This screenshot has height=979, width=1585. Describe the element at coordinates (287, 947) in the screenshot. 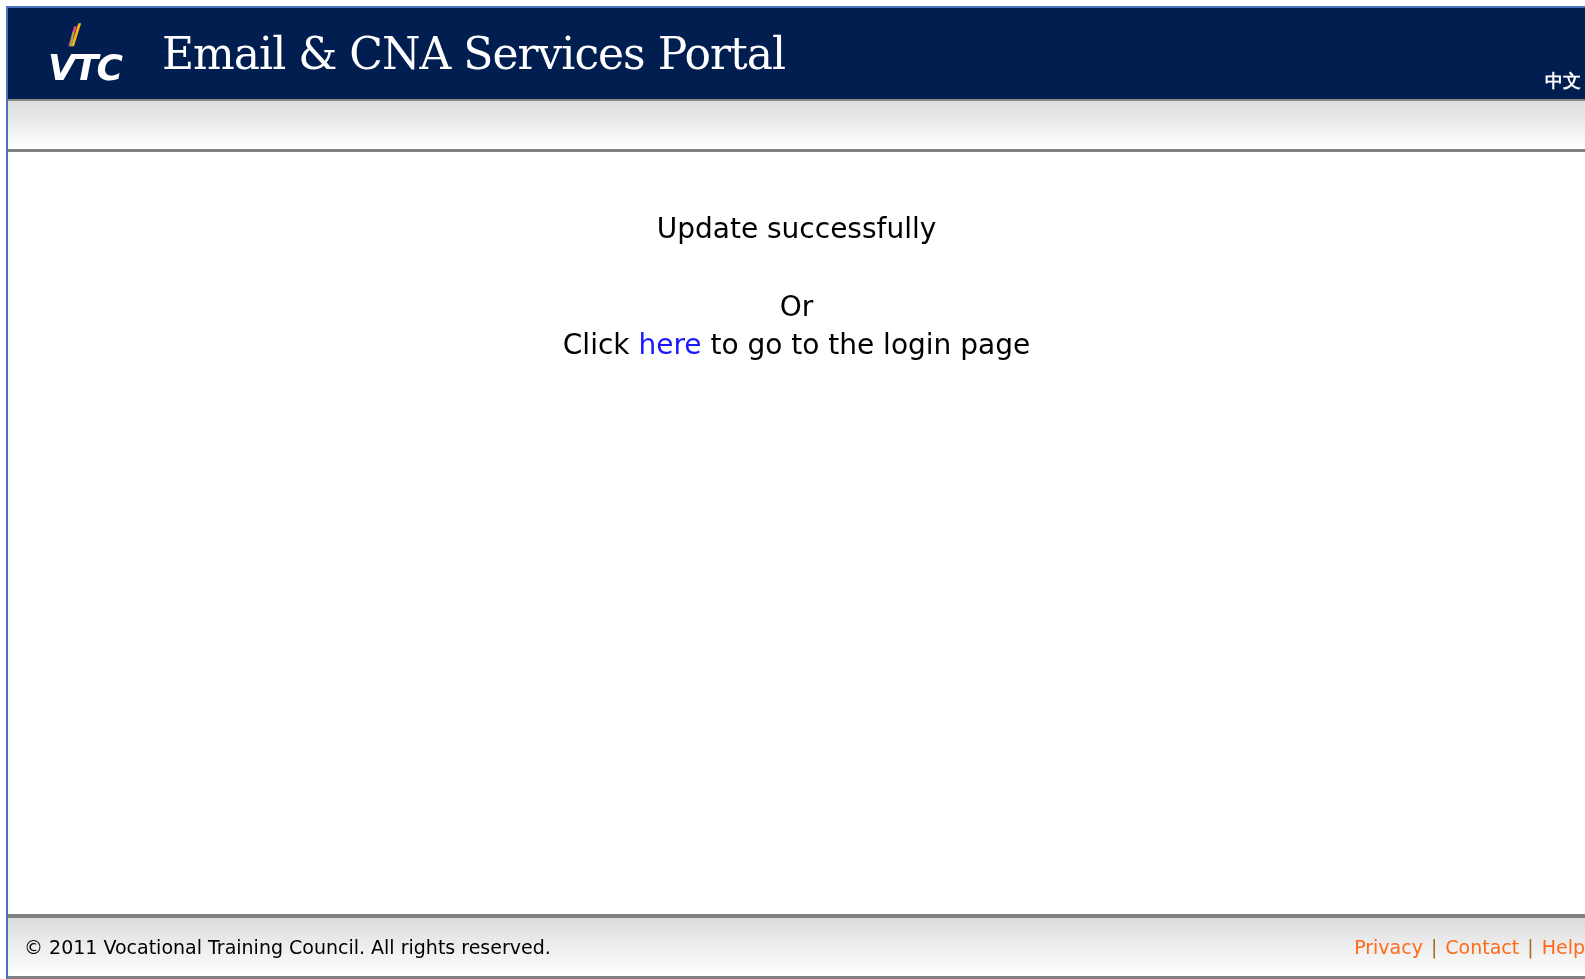

I see `copyright-text: © 2011 Vocational Training Council. All rights reserved.` at that location.